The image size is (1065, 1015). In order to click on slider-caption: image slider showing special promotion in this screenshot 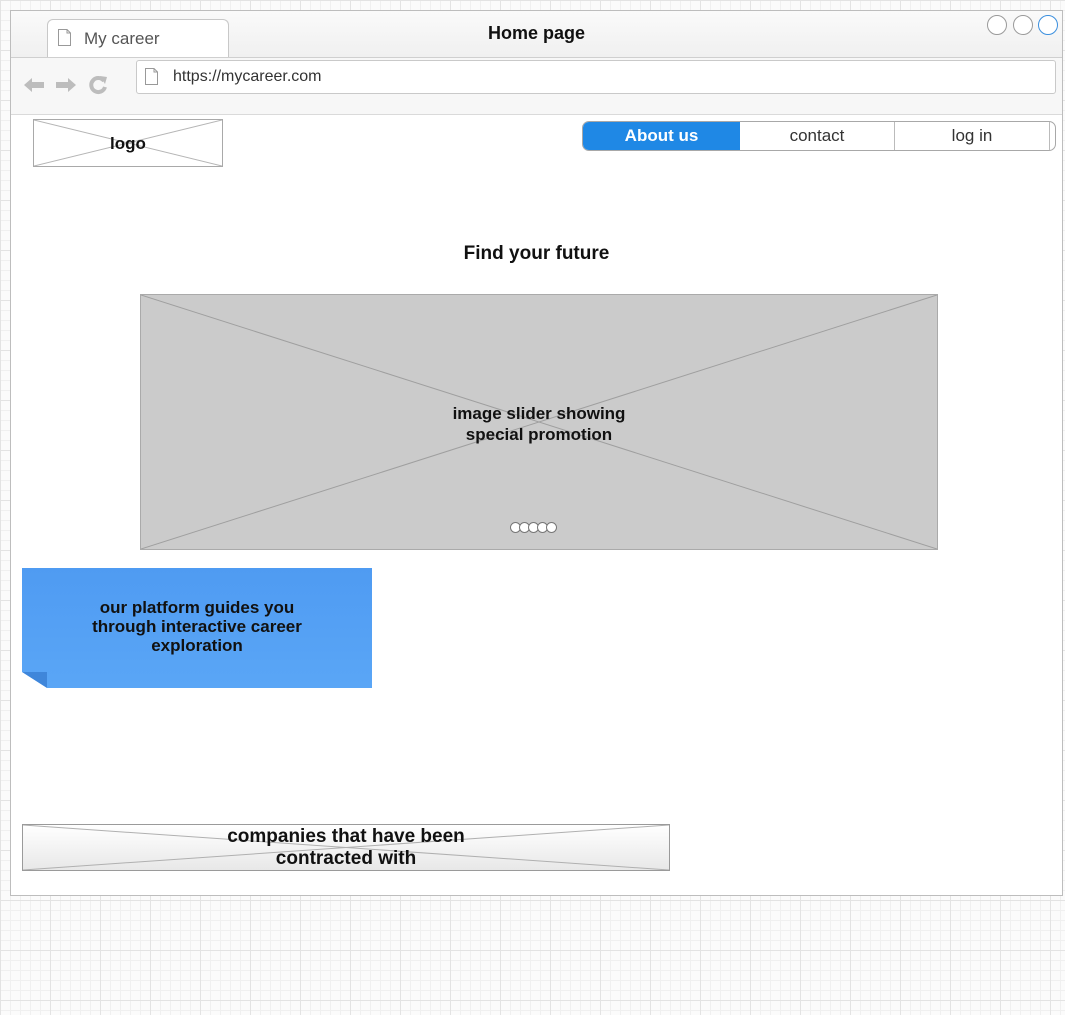, I will do `click(539, 424)`.